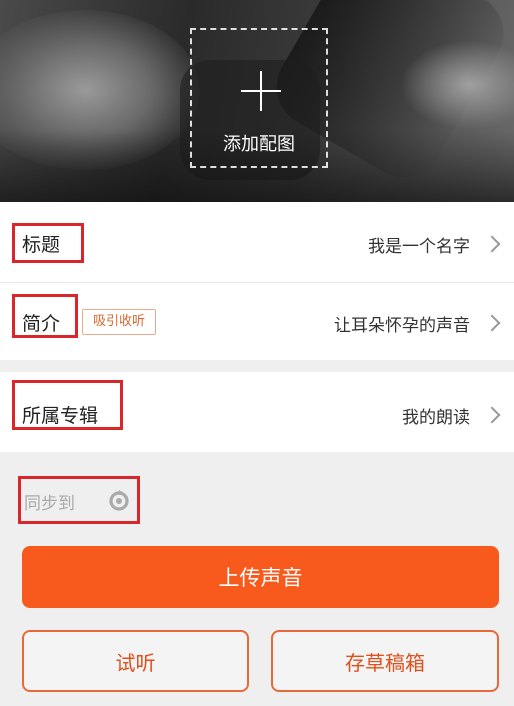 Image resolution: width=514 pixels, height=706 pixels. I want to click on highlight-box-intro, so click(45, 316).